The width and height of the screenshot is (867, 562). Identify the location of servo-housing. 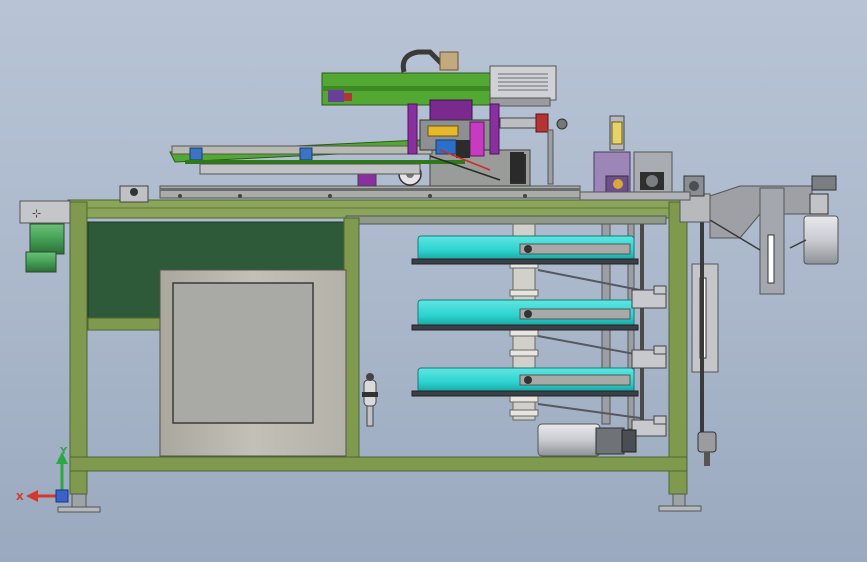
(523, 83).